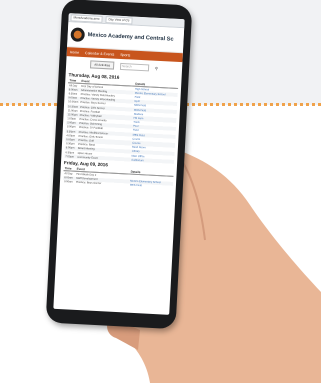 Image resolution: width=321 pixels, height=383 pixels. Describe the element at coordinates (78, 35) in the screenshot. I see `school-logo-icon` at that location.